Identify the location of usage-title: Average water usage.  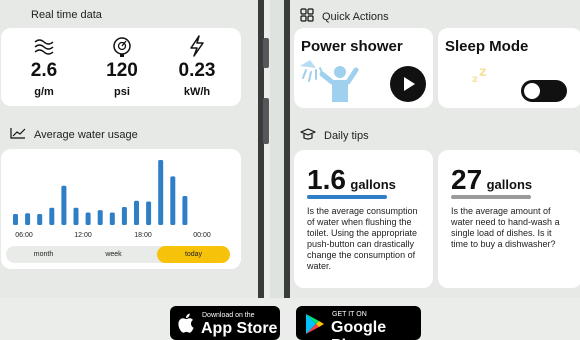
(86, 134).